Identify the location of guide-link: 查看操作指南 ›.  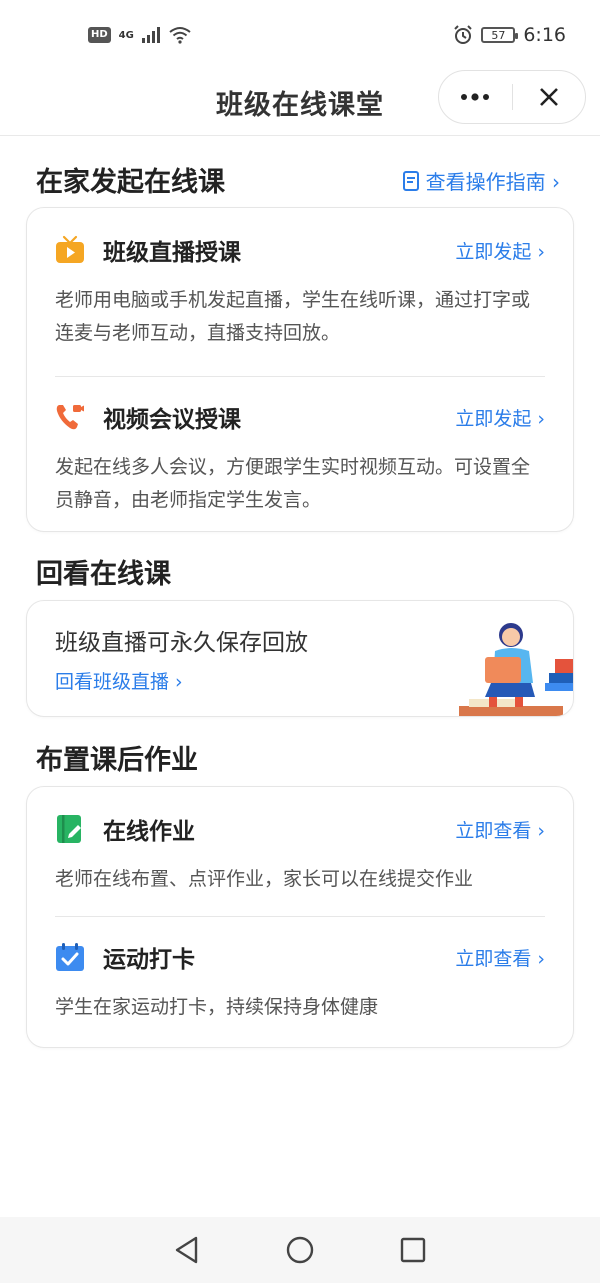
(481, 180).